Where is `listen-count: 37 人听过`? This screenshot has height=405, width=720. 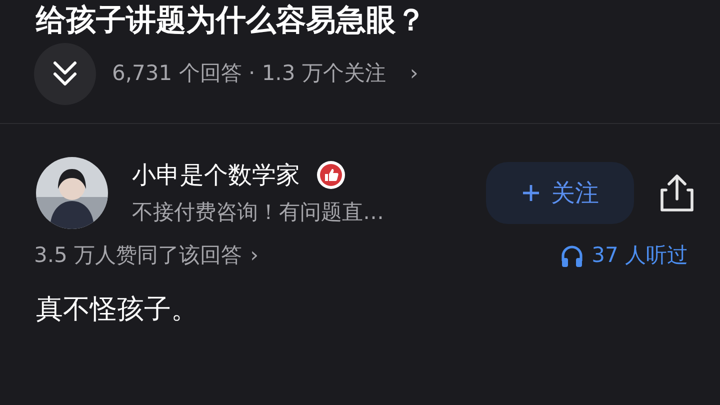
listen-count: 37 人听过 is located at coordinates (640, 256).